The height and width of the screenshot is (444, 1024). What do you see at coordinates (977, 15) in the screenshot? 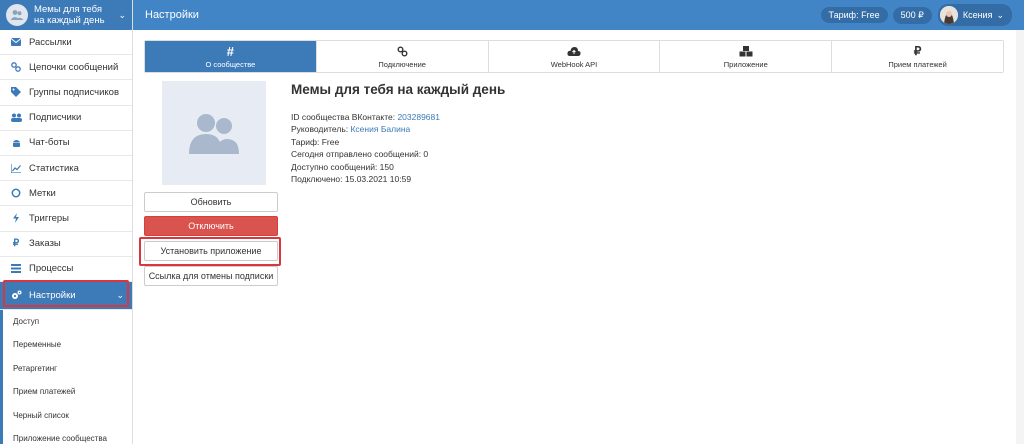
I see `user-name: Ксения` at bounding box center [977, 15].